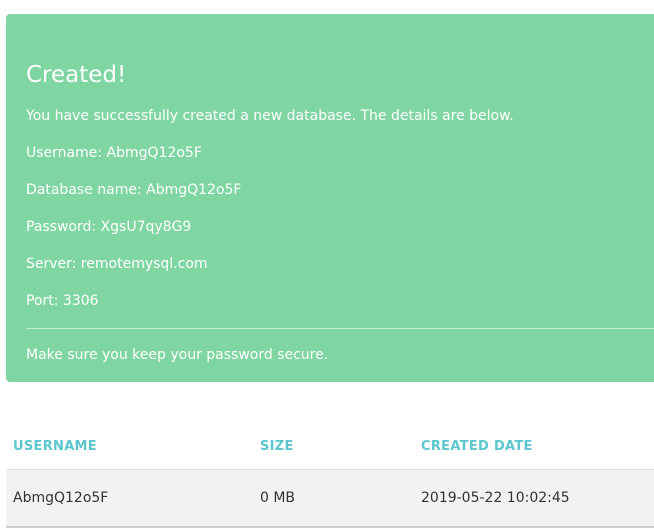  Describe the element at coordinates (114, 153) in the screenshot. I see `alert-username: Username: AbmgQ12o5F` at that location.